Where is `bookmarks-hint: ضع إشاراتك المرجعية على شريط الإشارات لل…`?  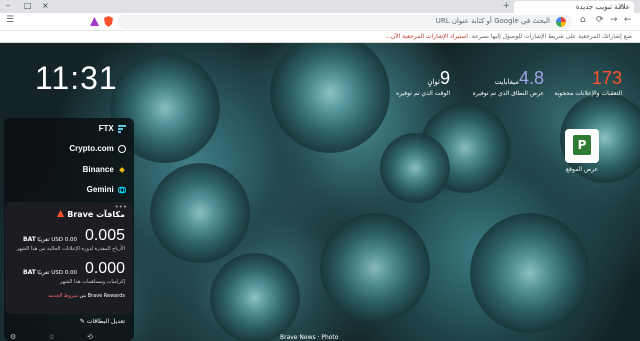
bookmarks-hint: ضع إشاراتك المرجعية على شريط الإشارات لل… is located at coordinates (550, 36).